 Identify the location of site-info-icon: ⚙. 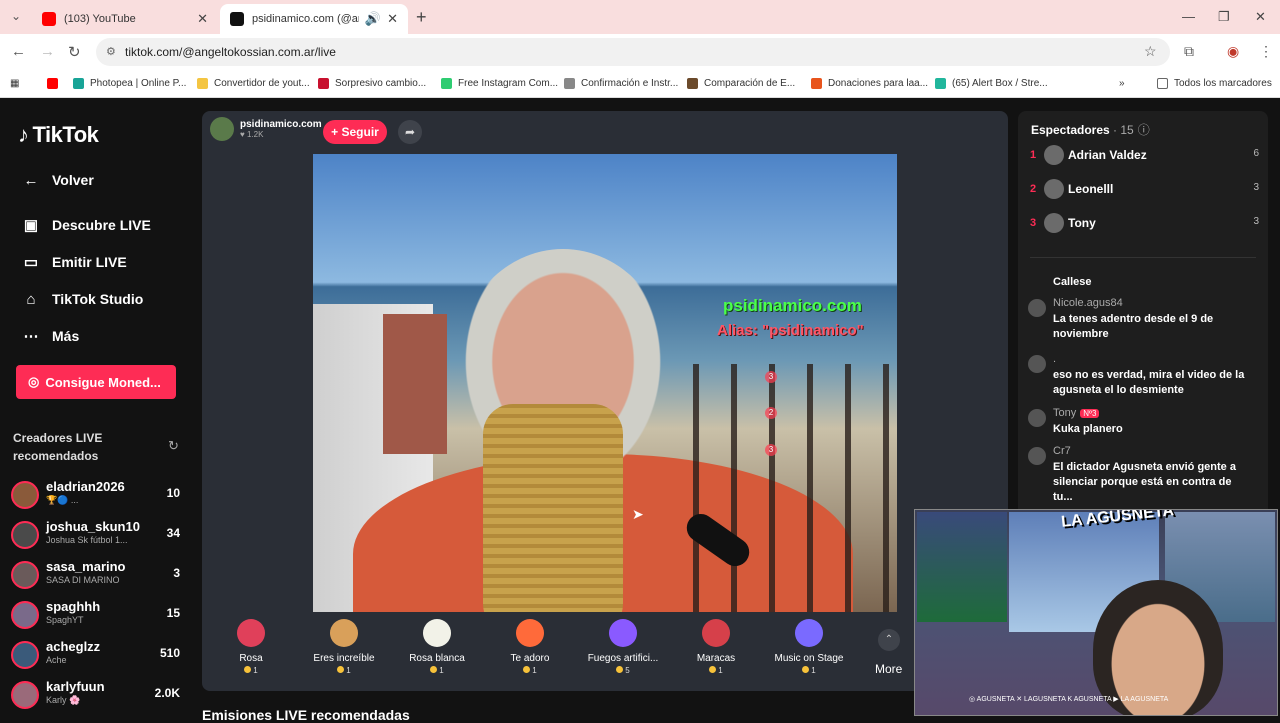
(111, 52).